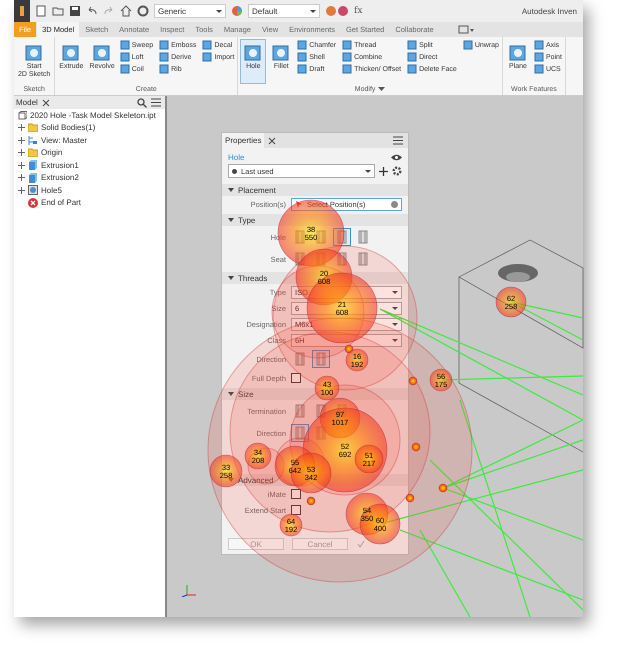 The width and height of the screenshot is (631, 669). What do you see at coordinates (237, 11) in the screenshot?
I see `color-wheel-icon` at bounding box center [237, 11].